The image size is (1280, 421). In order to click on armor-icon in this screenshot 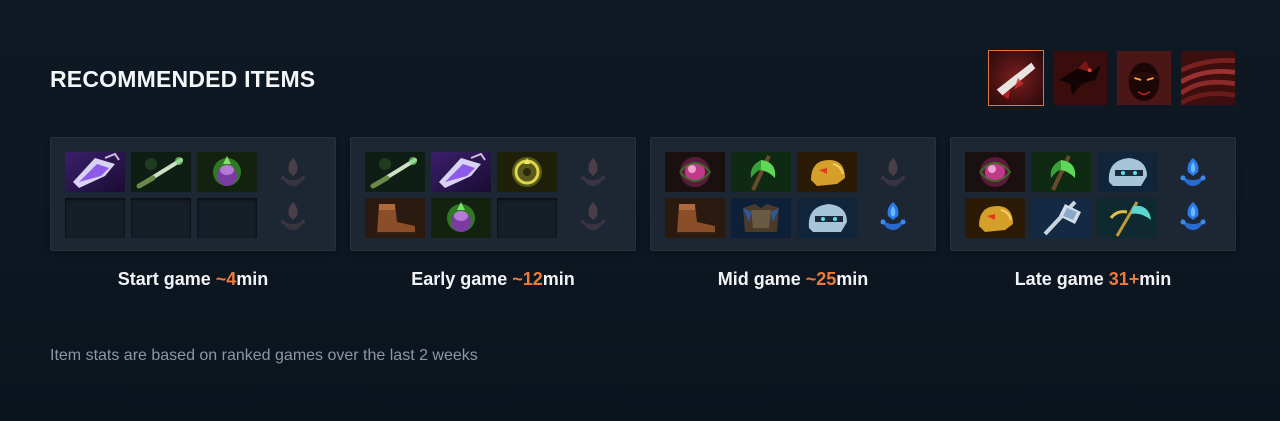, I will do `click(761, 218)`.